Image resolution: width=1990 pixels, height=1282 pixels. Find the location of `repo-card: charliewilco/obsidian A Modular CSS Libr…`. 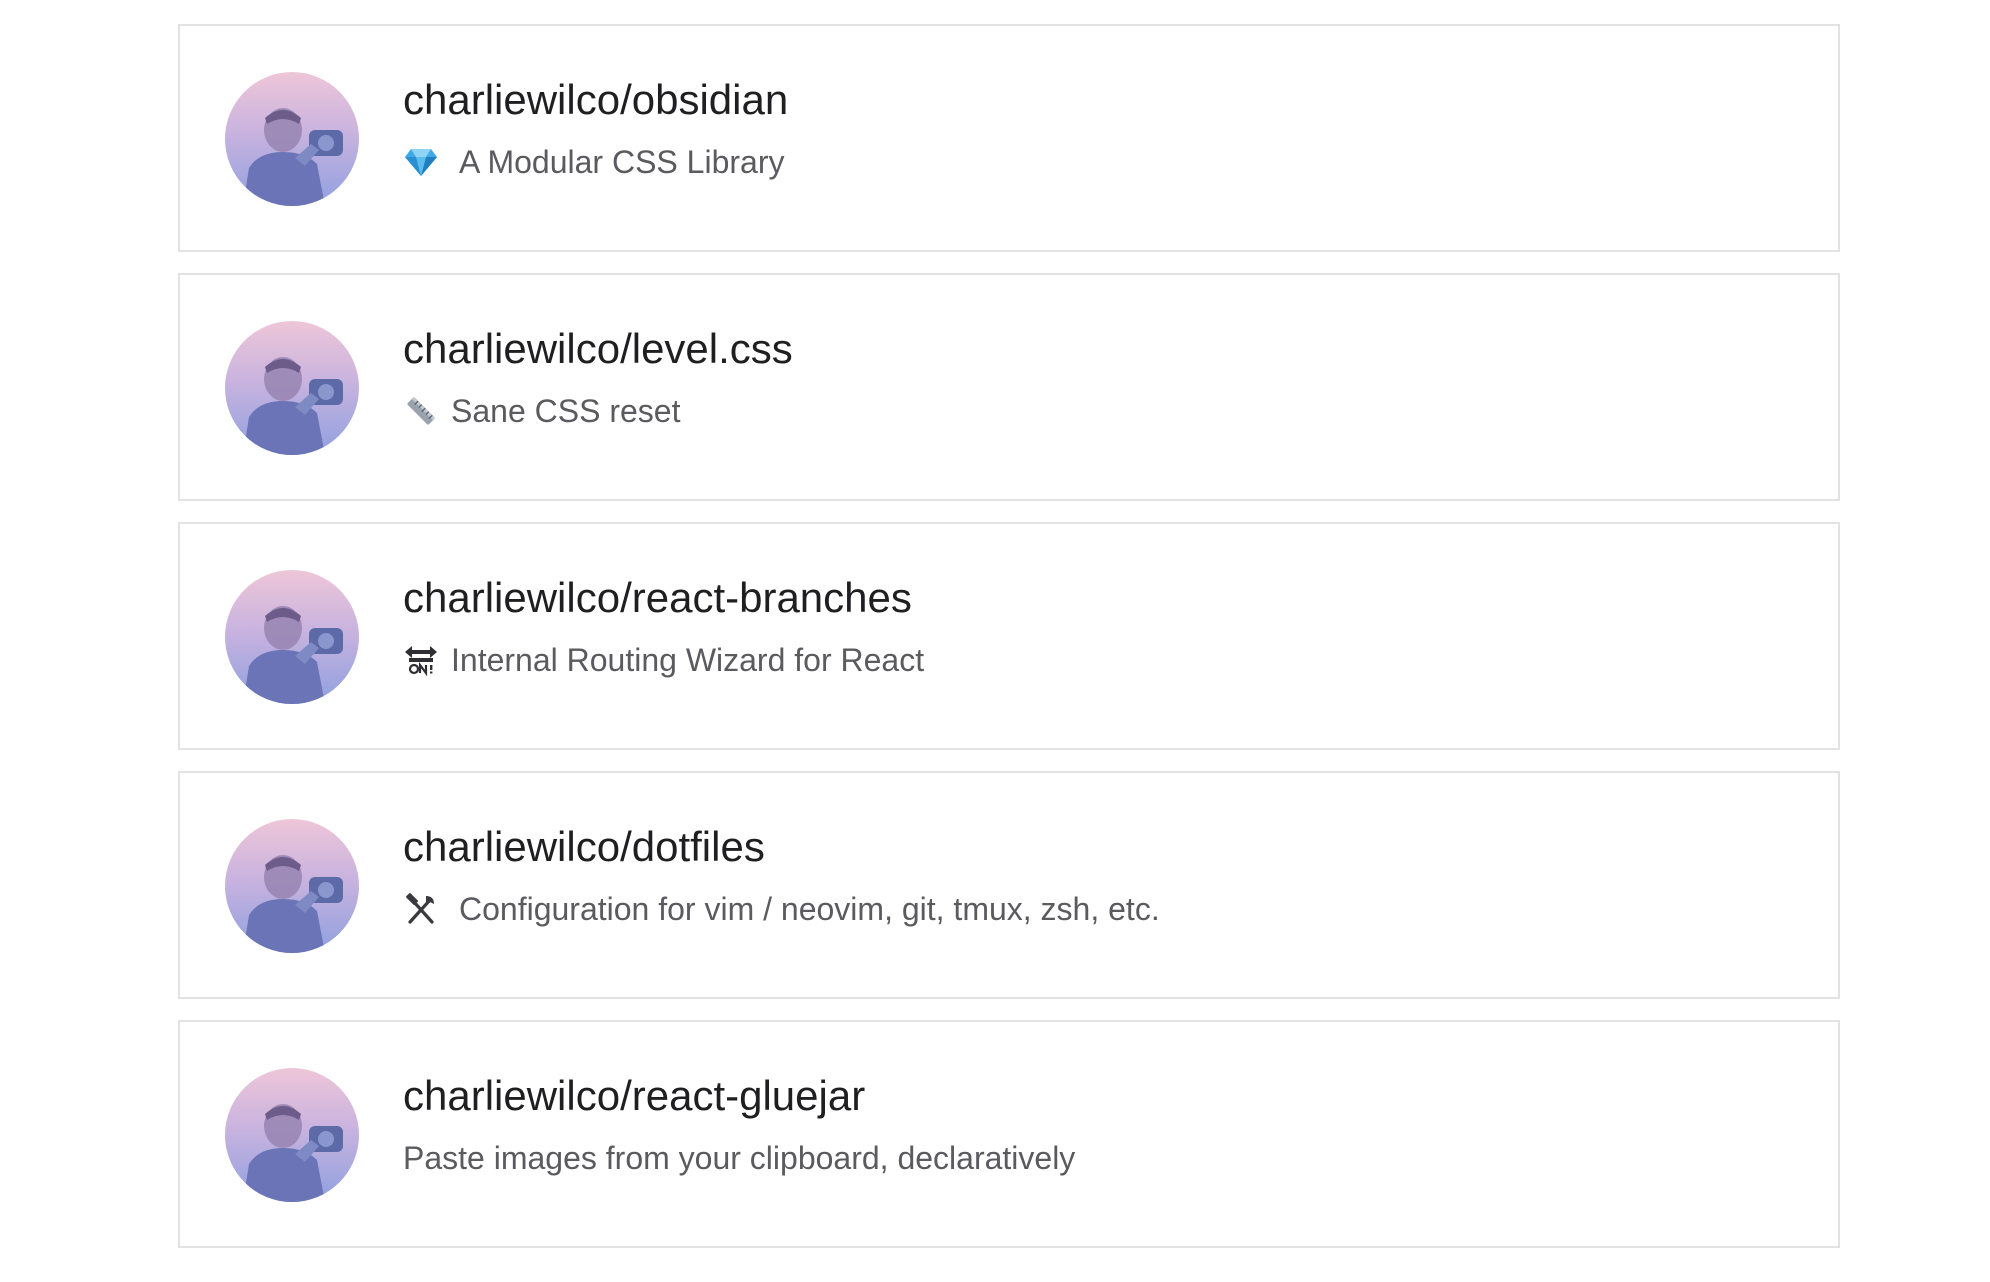

repo-card: charliewilco/obsidian A Modular CSS Libr… is located at coordinates (1009, 138).